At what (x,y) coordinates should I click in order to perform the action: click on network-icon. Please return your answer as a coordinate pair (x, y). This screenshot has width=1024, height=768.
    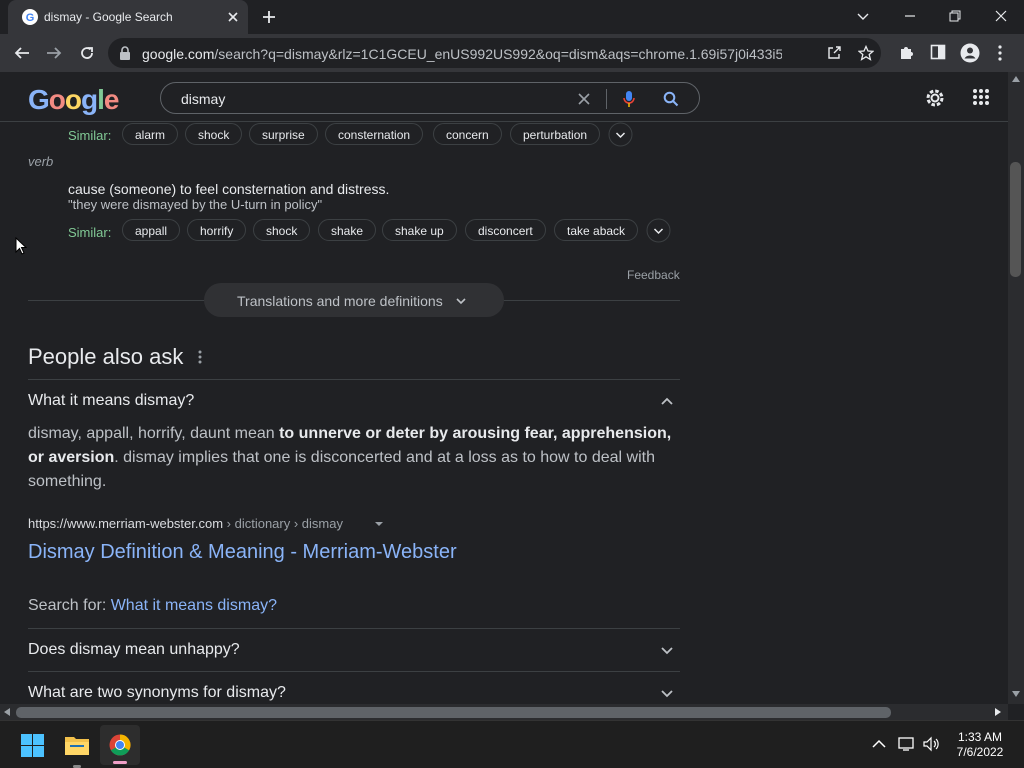
    Looking at the image, I should click on (907, 744).